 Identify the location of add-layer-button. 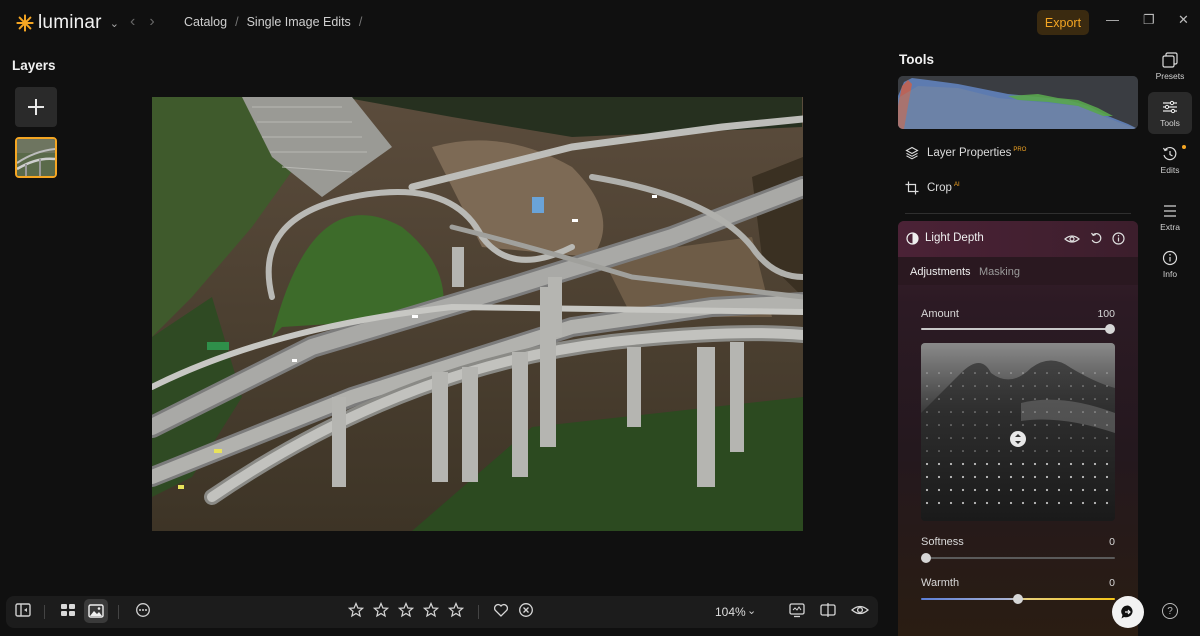
(36, 107).